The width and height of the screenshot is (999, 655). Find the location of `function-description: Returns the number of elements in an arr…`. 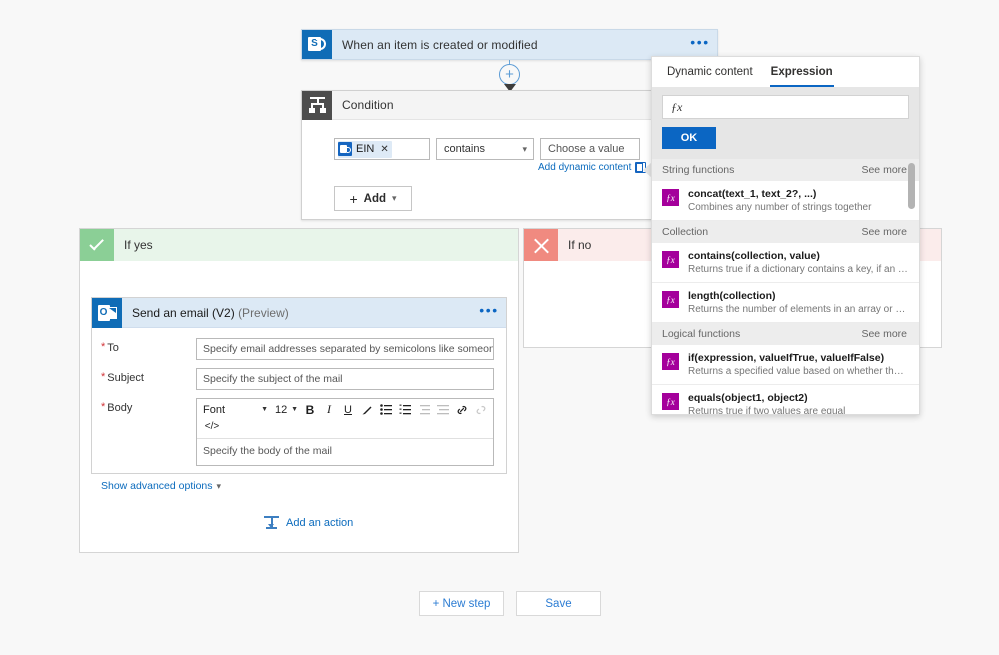

function-description: Returns the number of elements in an arr… is located at coordinates (798, 309).